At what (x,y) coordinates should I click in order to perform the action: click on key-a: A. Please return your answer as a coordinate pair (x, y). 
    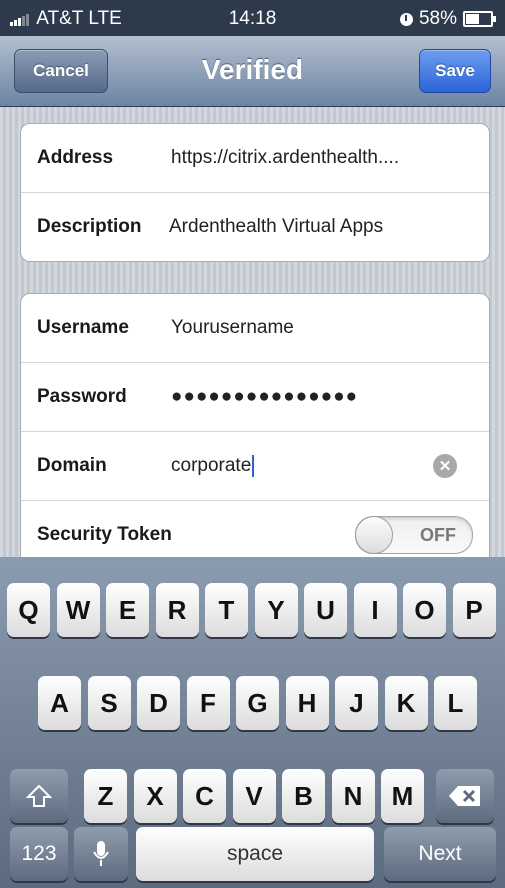
    Looking at the image, I should click on (59, 703).